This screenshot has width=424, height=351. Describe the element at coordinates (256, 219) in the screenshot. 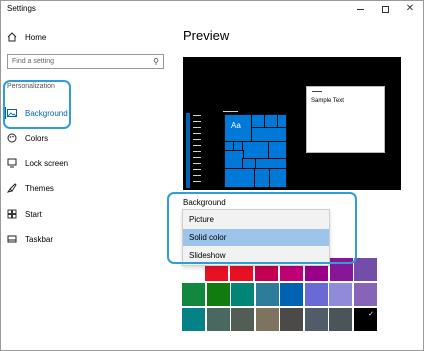

I see `dropdown-option-picture: Picture` at that location.